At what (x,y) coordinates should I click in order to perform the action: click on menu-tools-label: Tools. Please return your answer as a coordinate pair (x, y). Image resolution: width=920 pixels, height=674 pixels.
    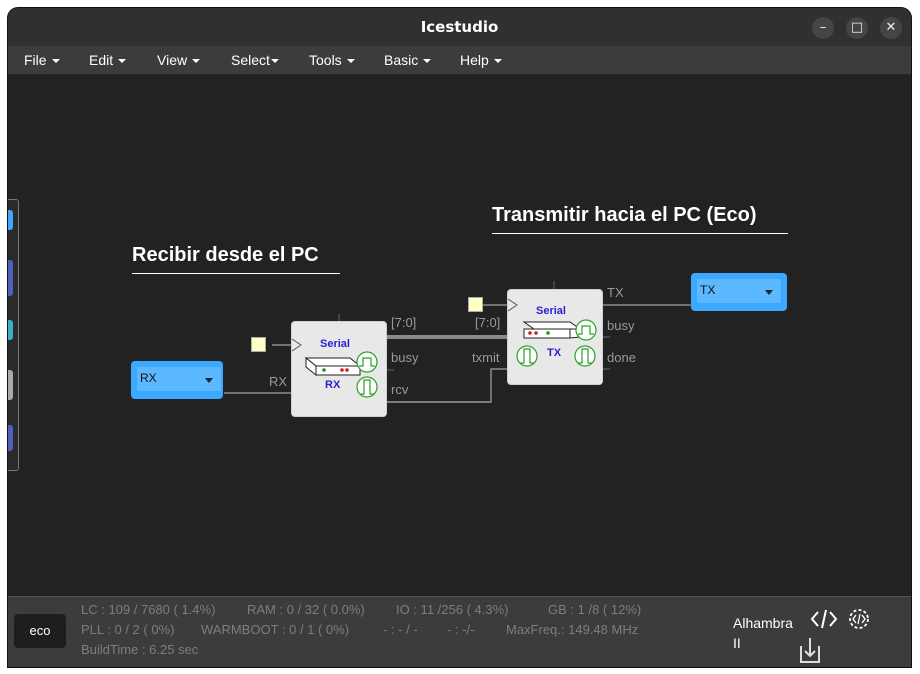
    Looking at the image, I should click on (325, 60).